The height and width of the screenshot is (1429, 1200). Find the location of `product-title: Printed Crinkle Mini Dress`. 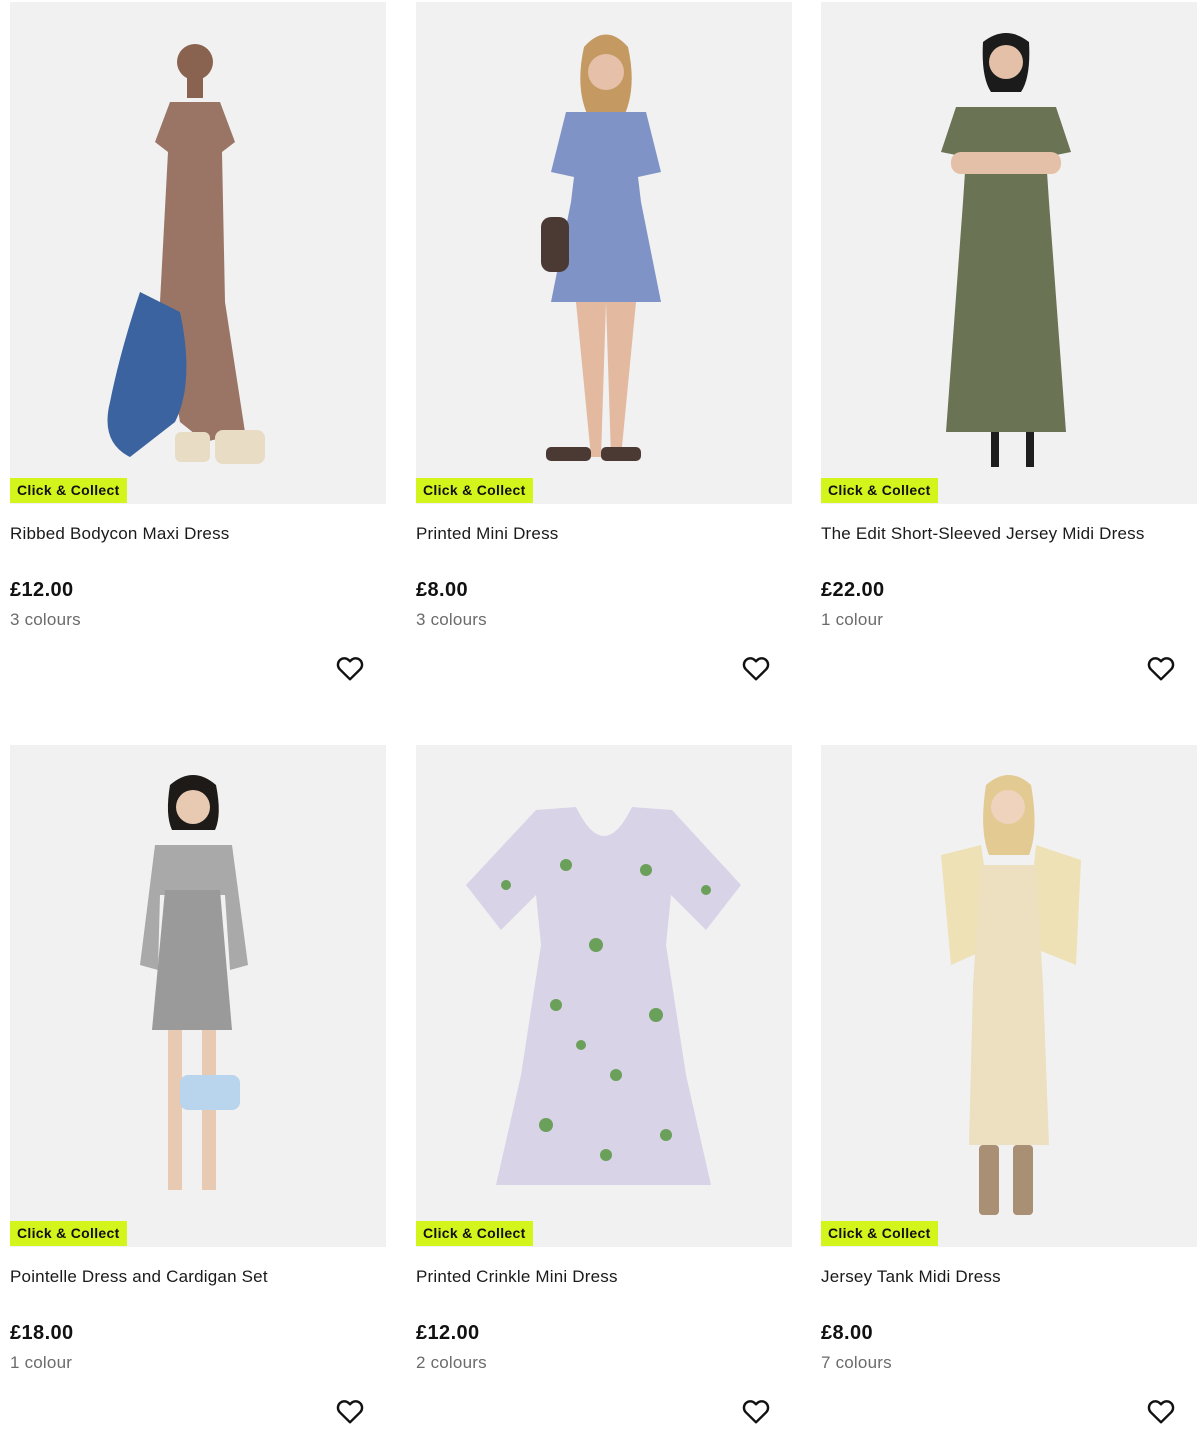

product-title: Printed Crinkle Mini Dress is located at coordinates (517, 1277).